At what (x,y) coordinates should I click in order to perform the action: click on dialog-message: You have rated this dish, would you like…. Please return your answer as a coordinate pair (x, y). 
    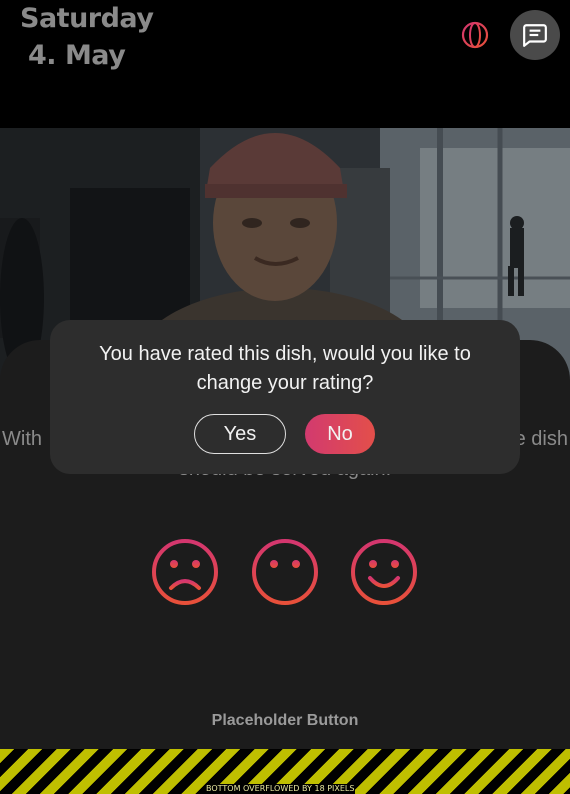
    Looking at the image, I should click on (285, 368).